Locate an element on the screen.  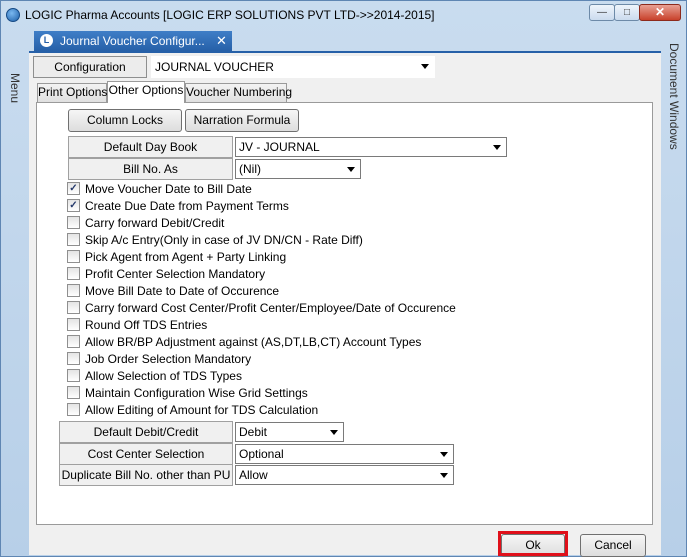
cost-center-selection-select: Optional is located at coordinates (344, 454).